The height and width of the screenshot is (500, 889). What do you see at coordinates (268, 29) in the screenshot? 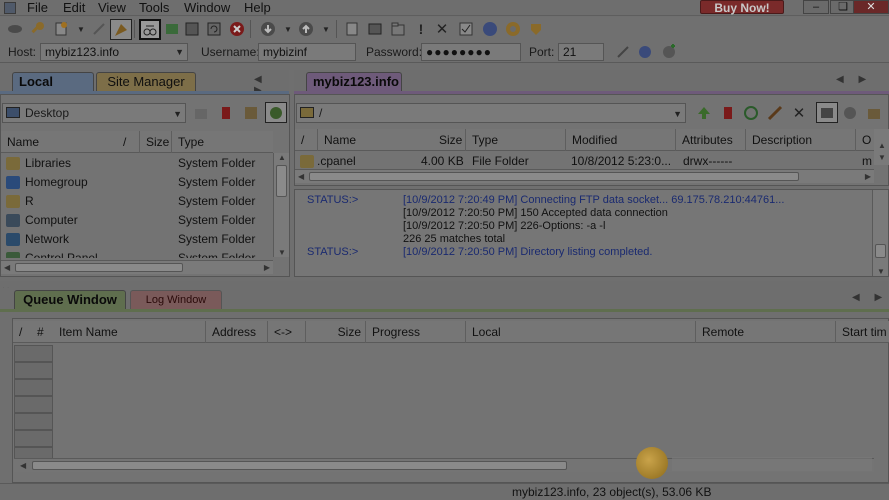
I see `download-icon` at bounding box center [268, 29].